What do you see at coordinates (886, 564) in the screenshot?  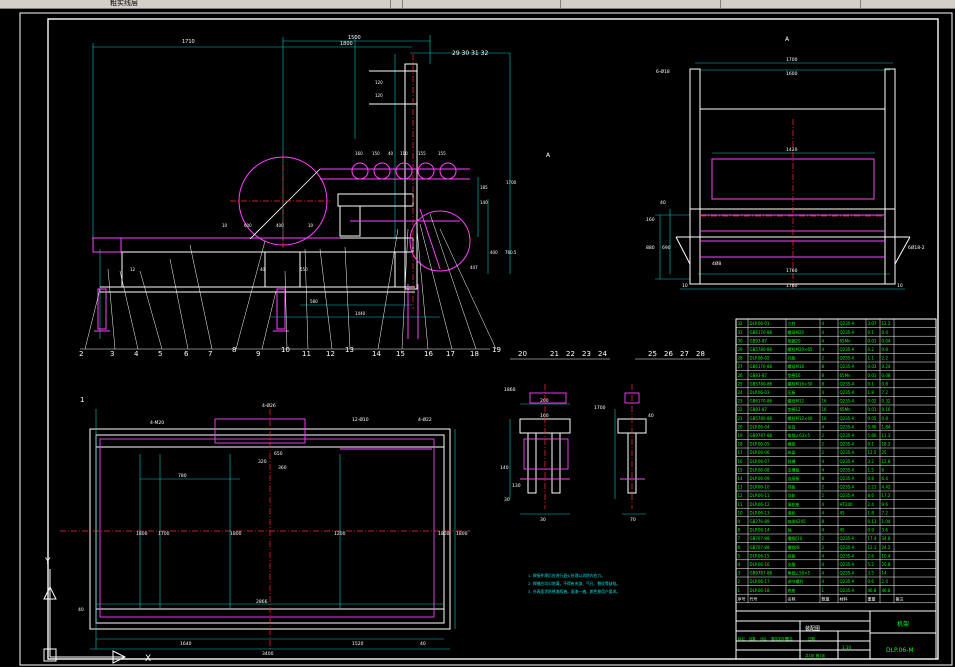 I see `bom-cell-w2: 20.8` at bounding box center [886, 564].